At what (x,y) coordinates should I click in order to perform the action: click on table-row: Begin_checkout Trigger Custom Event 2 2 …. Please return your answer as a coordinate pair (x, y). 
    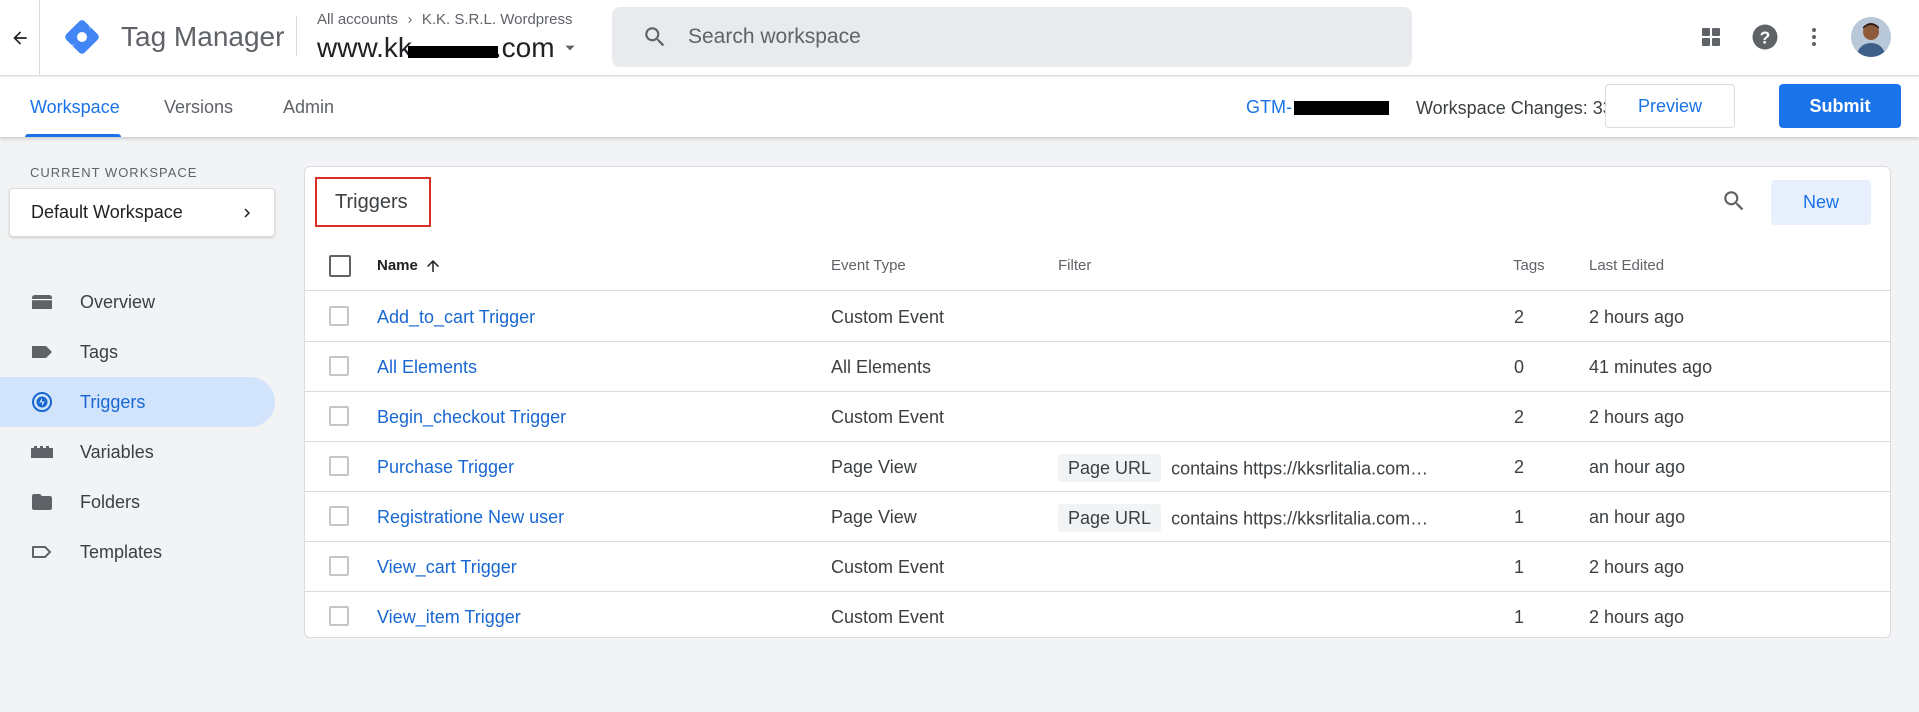
    Looking at the image, I should click on (1097, 417).